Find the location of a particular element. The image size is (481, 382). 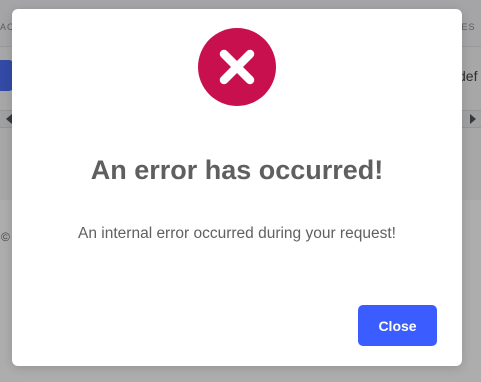

x-mark-icon is located at coordinates (237, 67).